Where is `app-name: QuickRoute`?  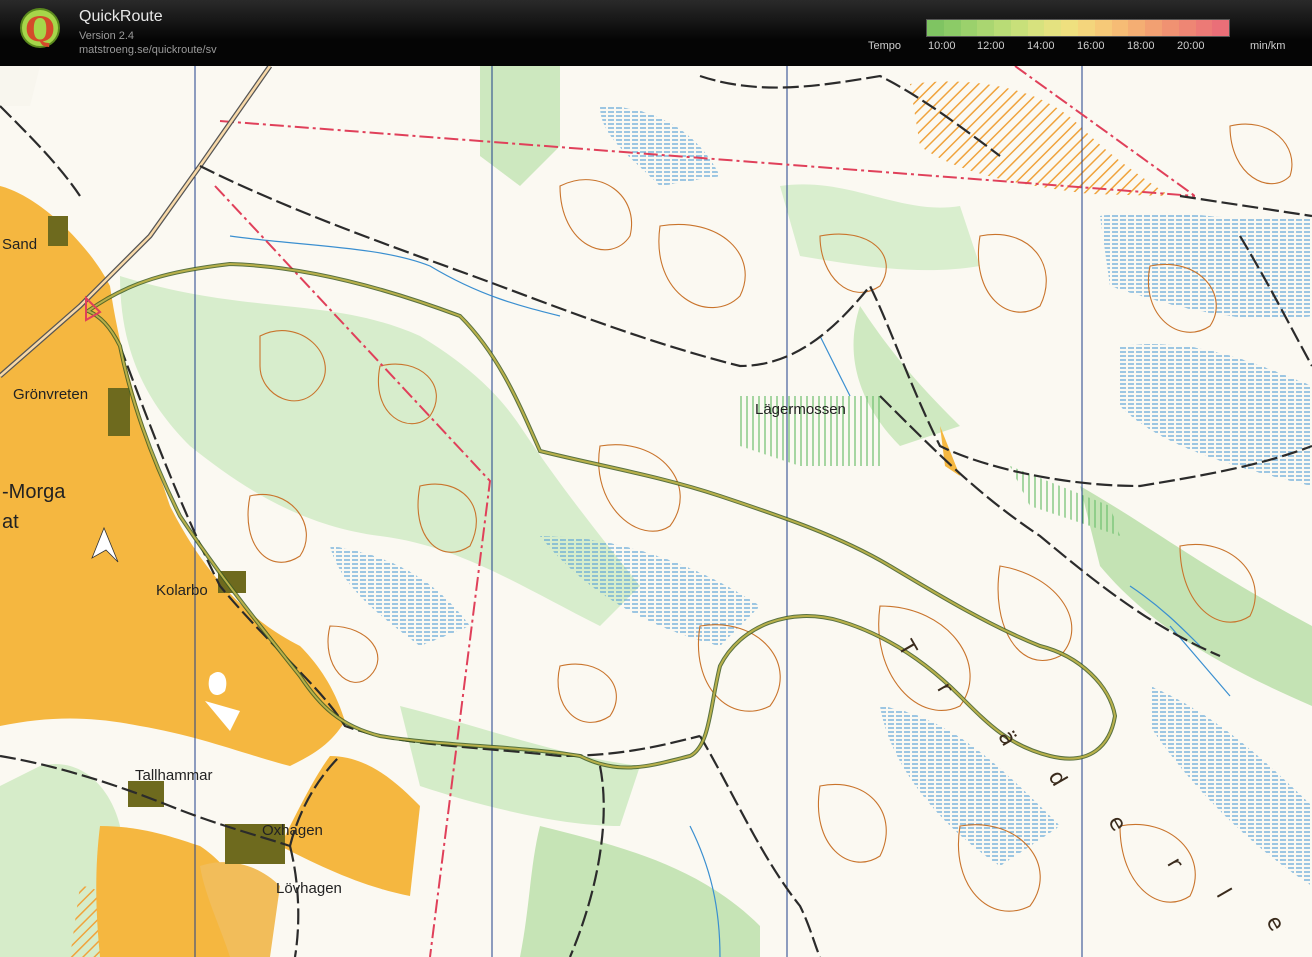 app-name: QuickRoute is located at coordinates (121, 16).